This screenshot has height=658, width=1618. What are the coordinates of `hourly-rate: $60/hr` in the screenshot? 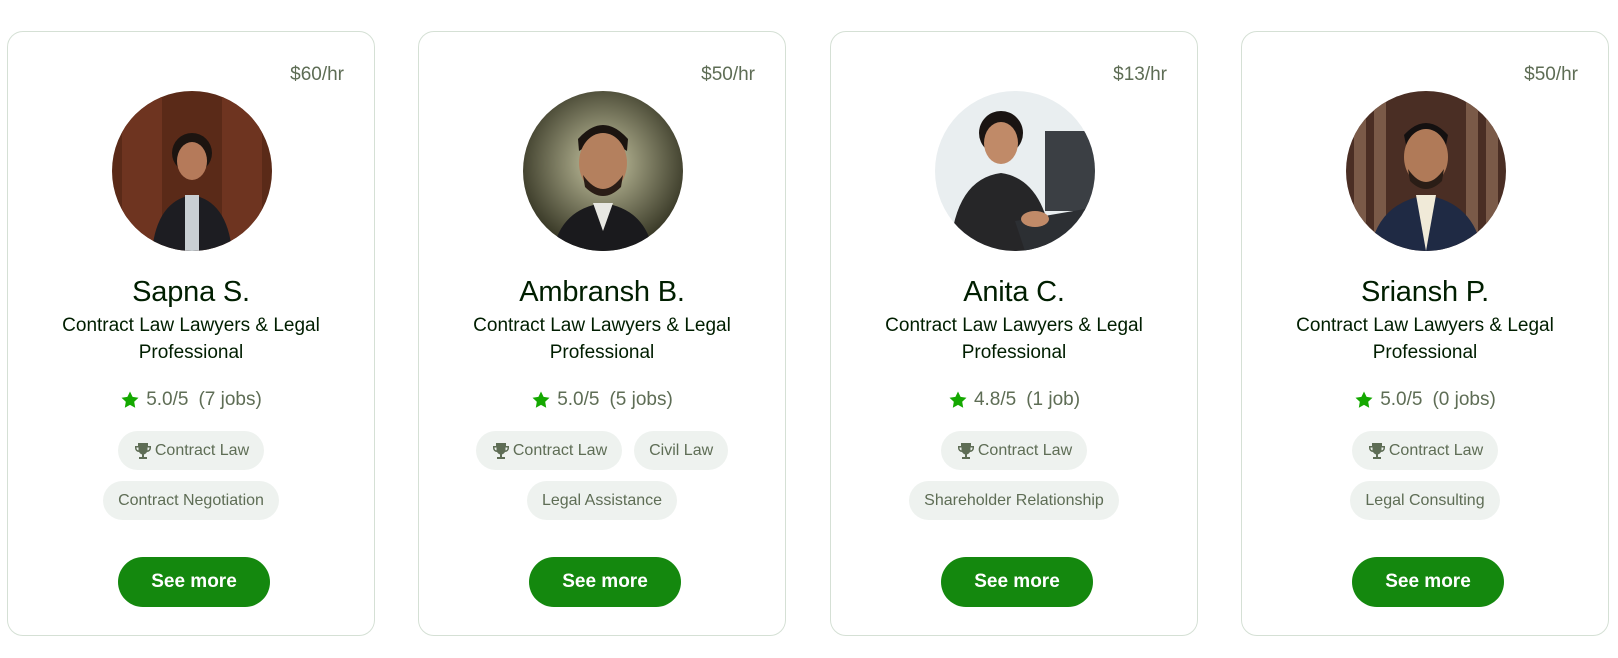 It's located at (317, 74).